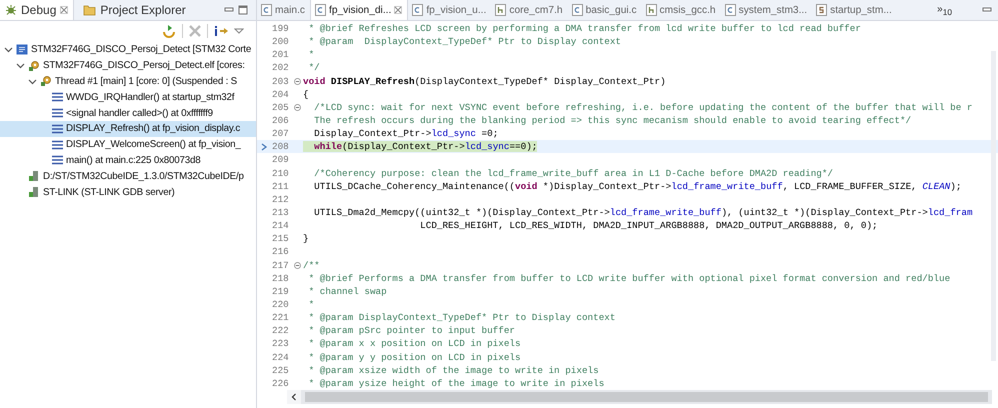  Describe the element at coordinates (281, 291) in the screenshot. I see `line-number: 219` at that location.